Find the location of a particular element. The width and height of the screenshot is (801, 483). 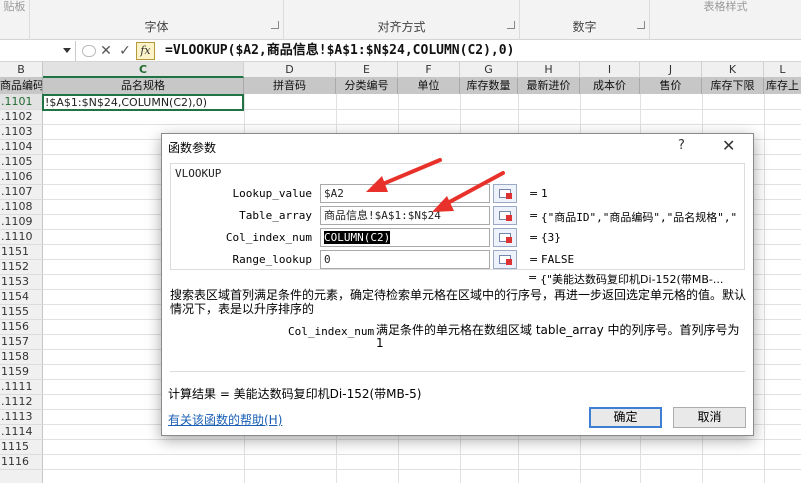

header-cell-latest-price: 最新进价 is located at coordinates (549, 86).